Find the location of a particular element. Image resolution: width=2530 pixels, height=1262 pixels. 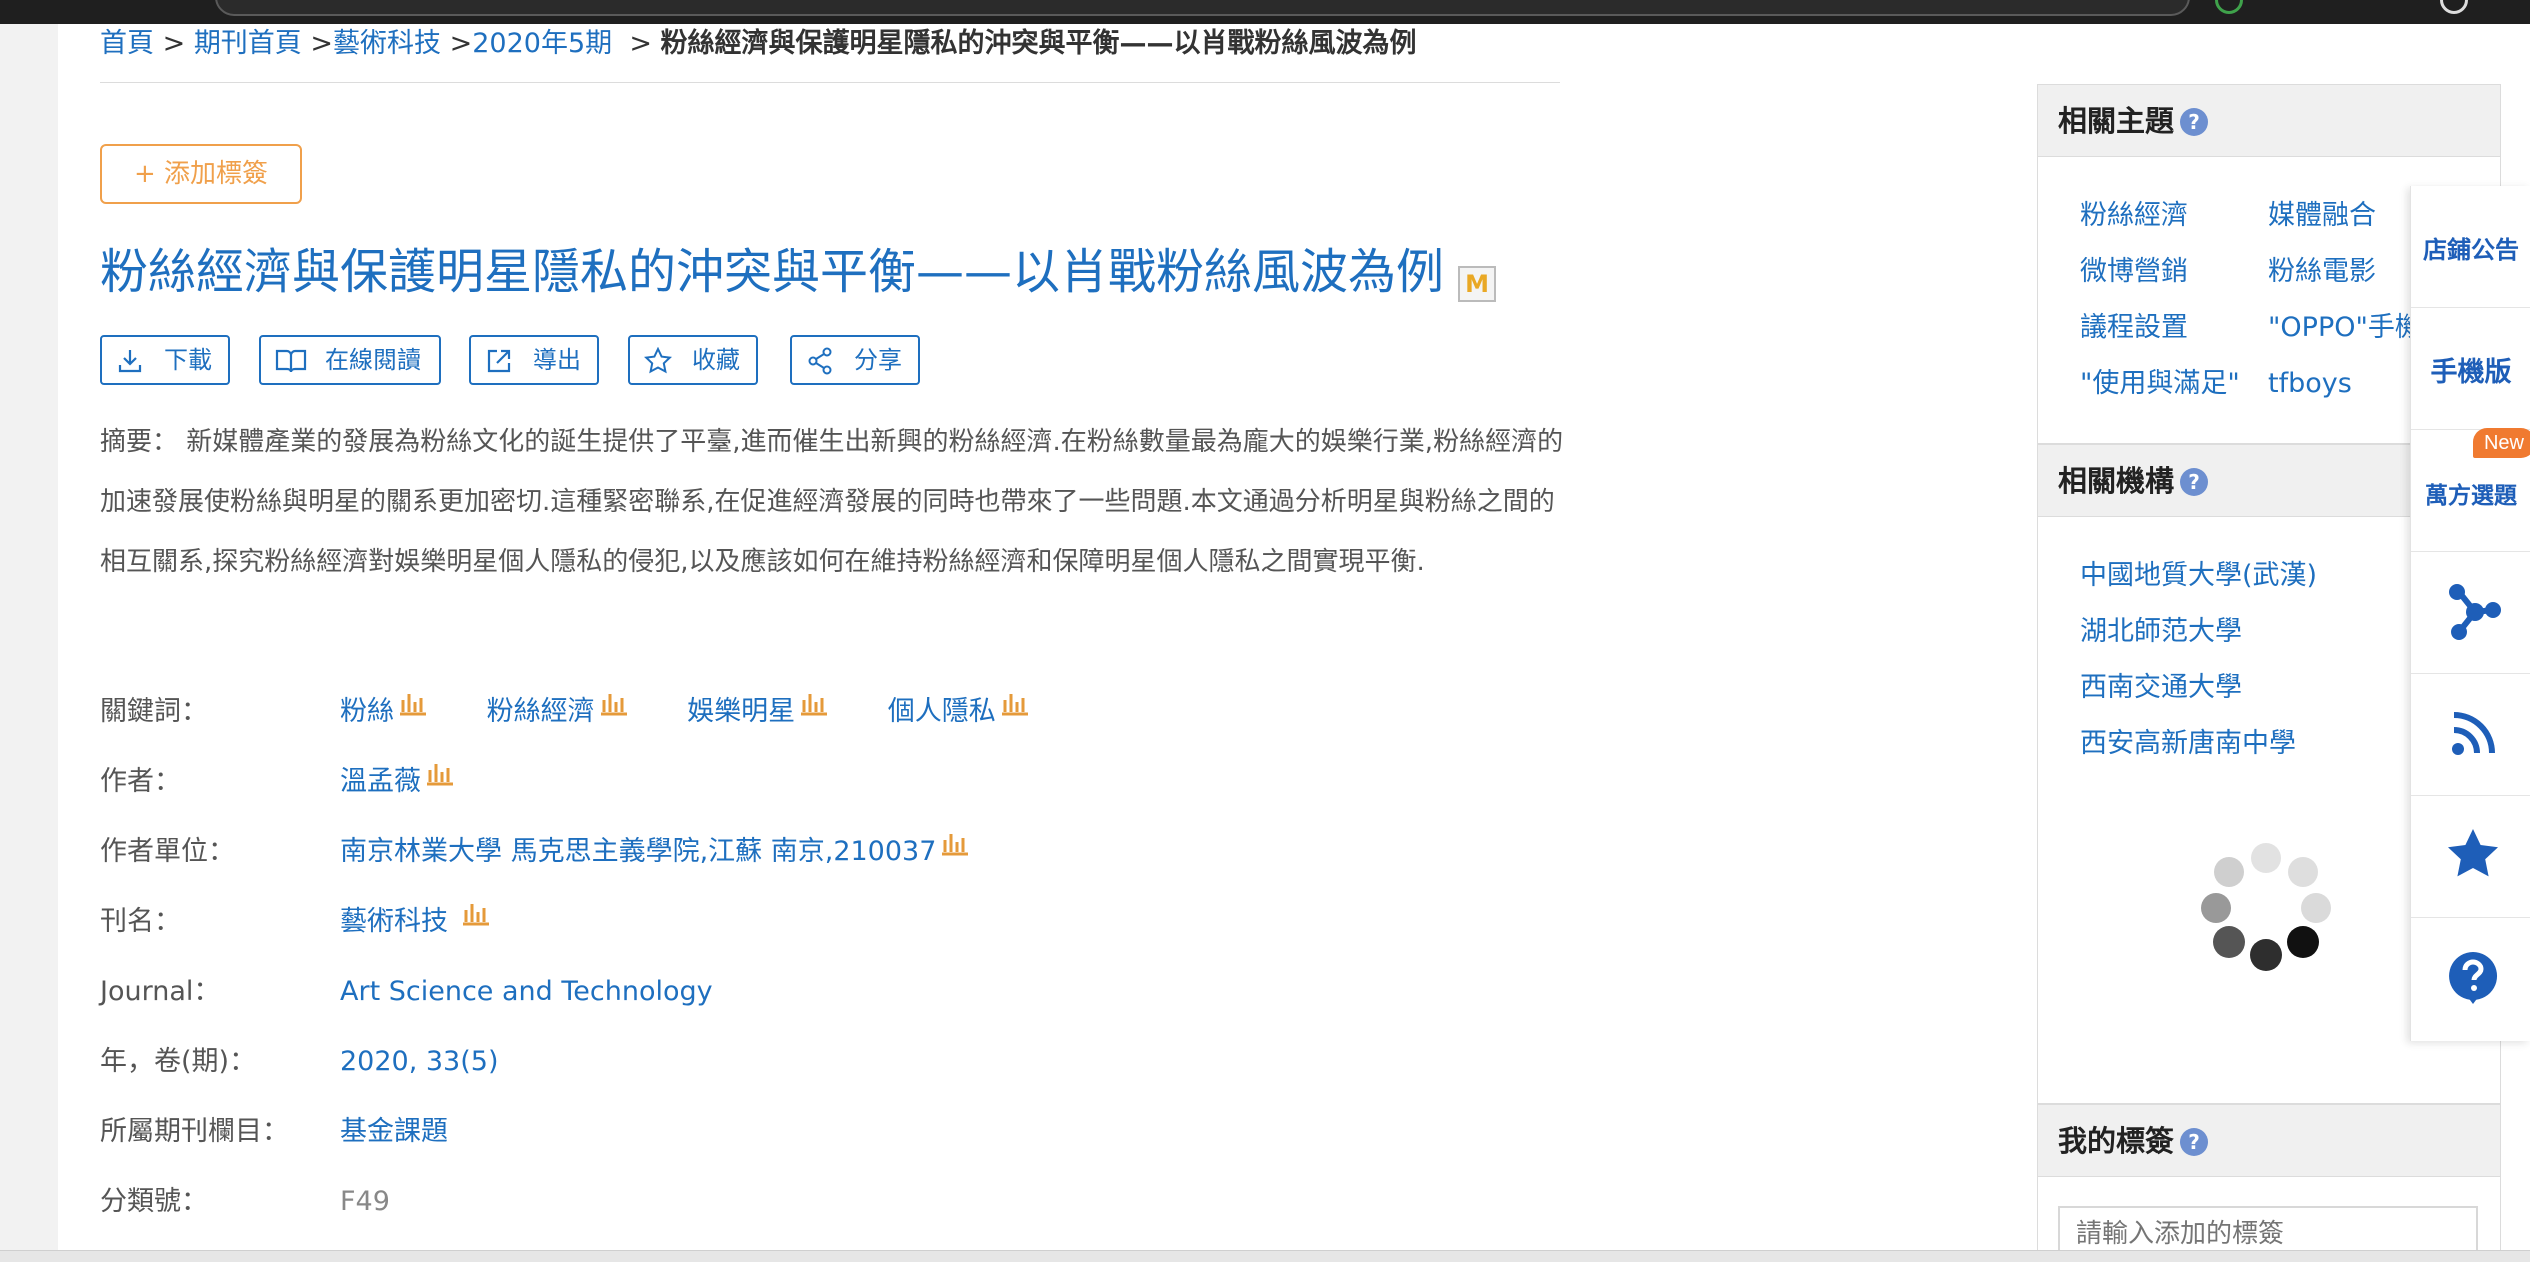

export-button: 導出 is located at coordinates (534, 360).